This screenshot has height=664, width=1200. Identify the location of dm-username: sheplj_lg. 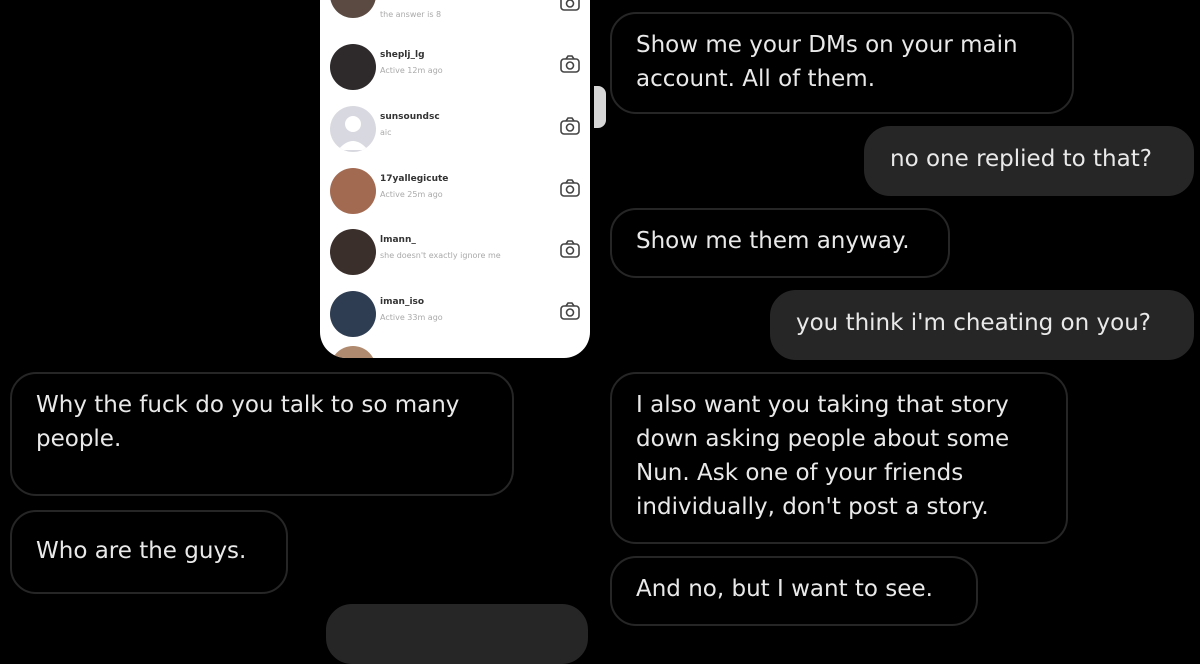
(402, 55).